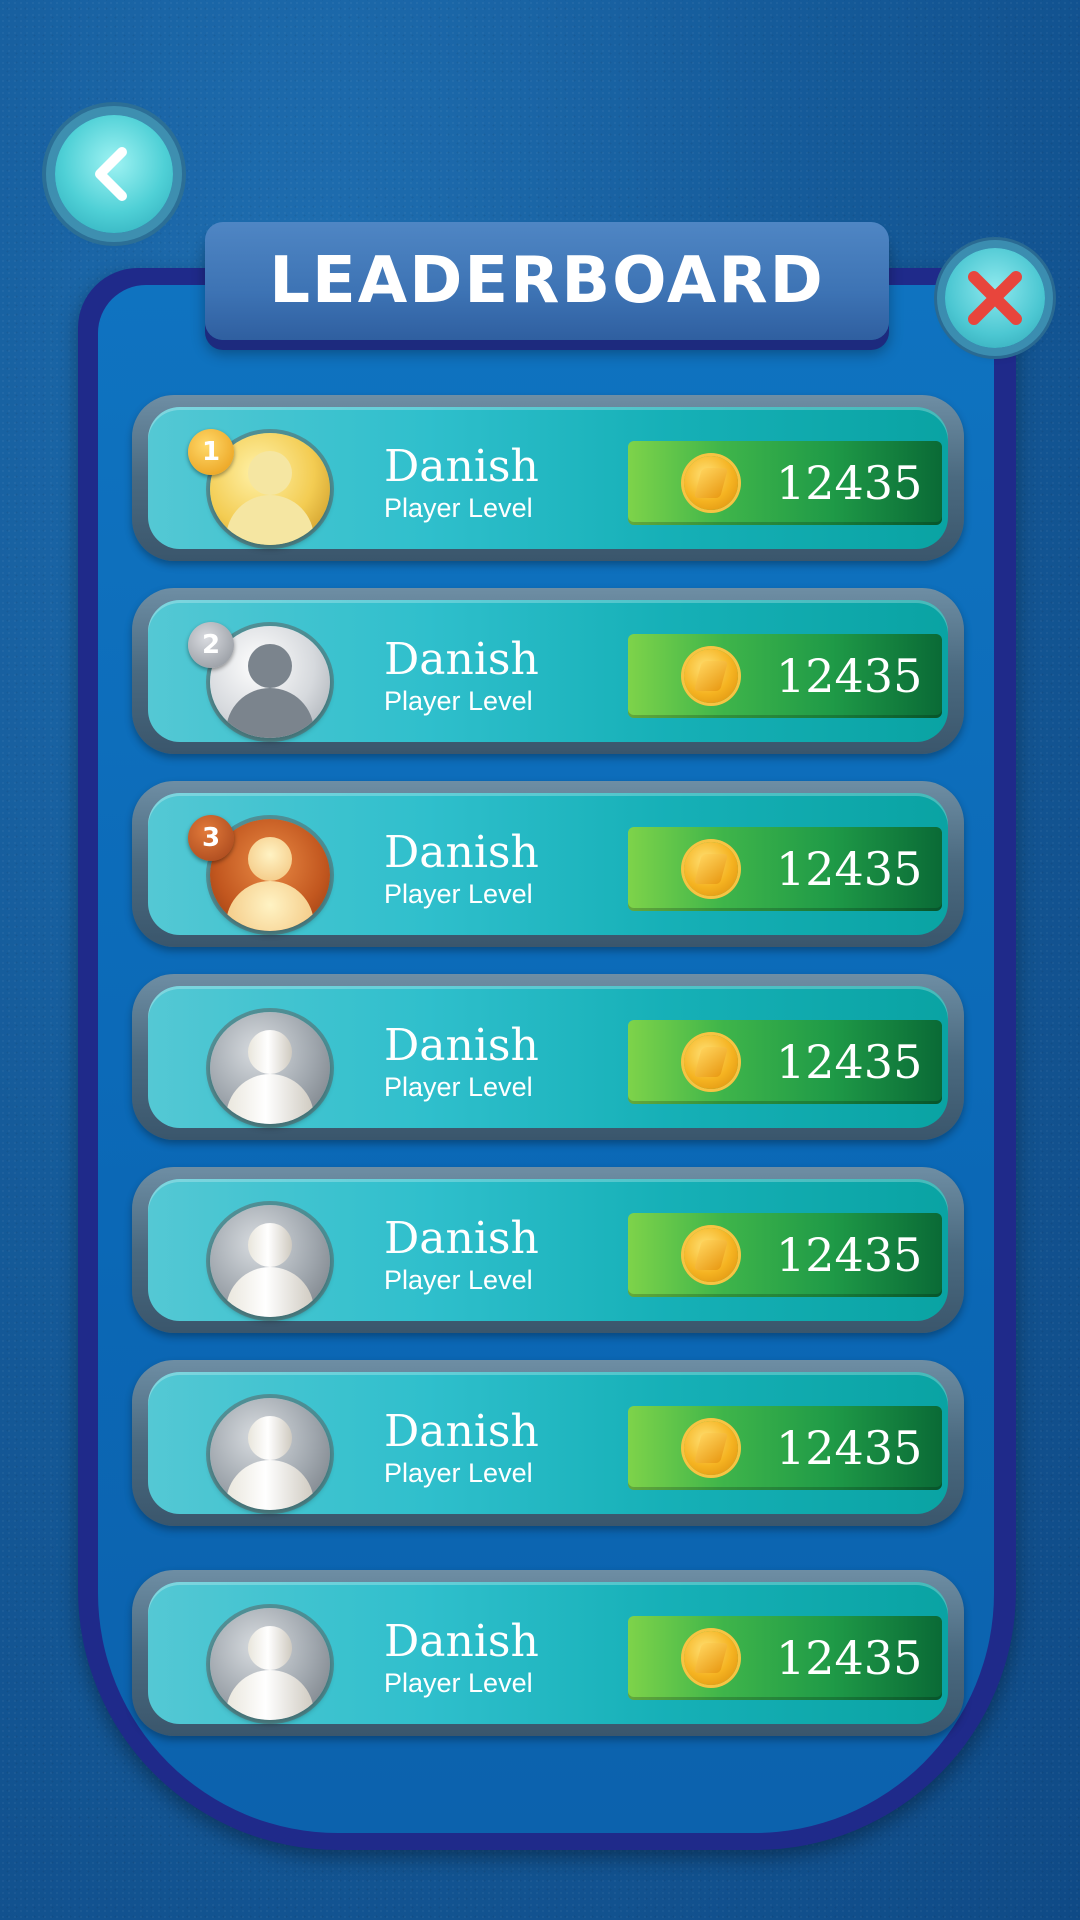 The width and height of the screenshot is (1080, 1920). I want to click on row-face: 3 Danish Player Level 12435, so click(548, 864).